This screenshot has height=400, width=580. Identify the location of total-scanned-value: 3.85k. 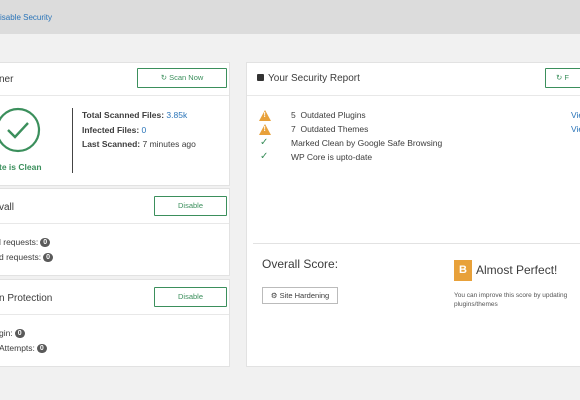
(177, 115).